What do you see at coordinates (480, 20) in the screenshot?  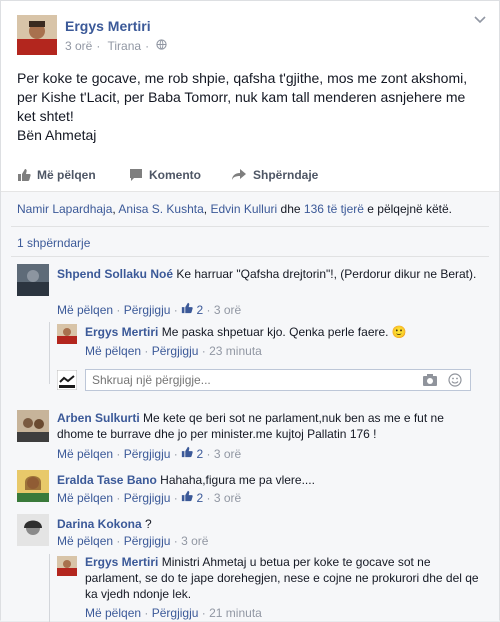 I see `chevron-down-icon` at bounding box center [480, 20].